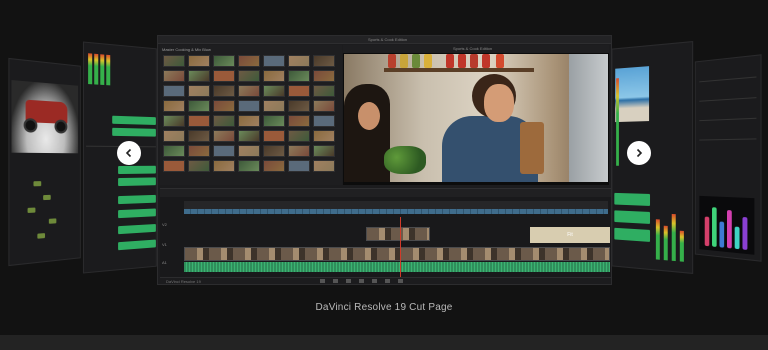  What do you see at coordinates (397, 267) in the screenshot?
I see `audio-clip-a1` at bounding box center [397, 267].